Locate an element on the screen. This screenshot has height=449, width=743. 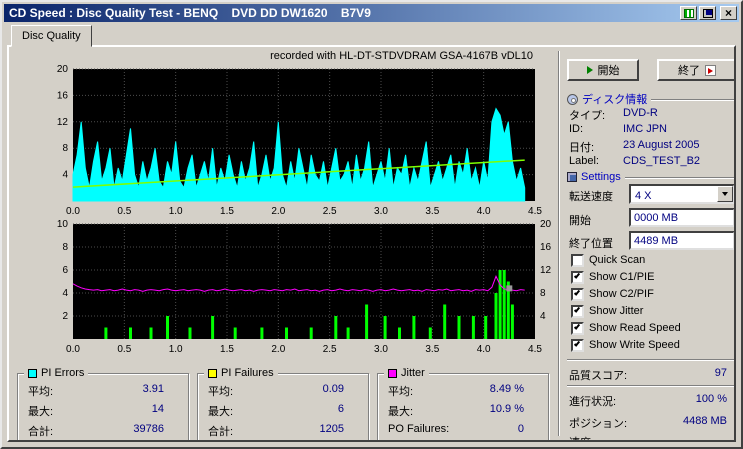
svg-text: 1.0 is located at coordinates (176, 349).